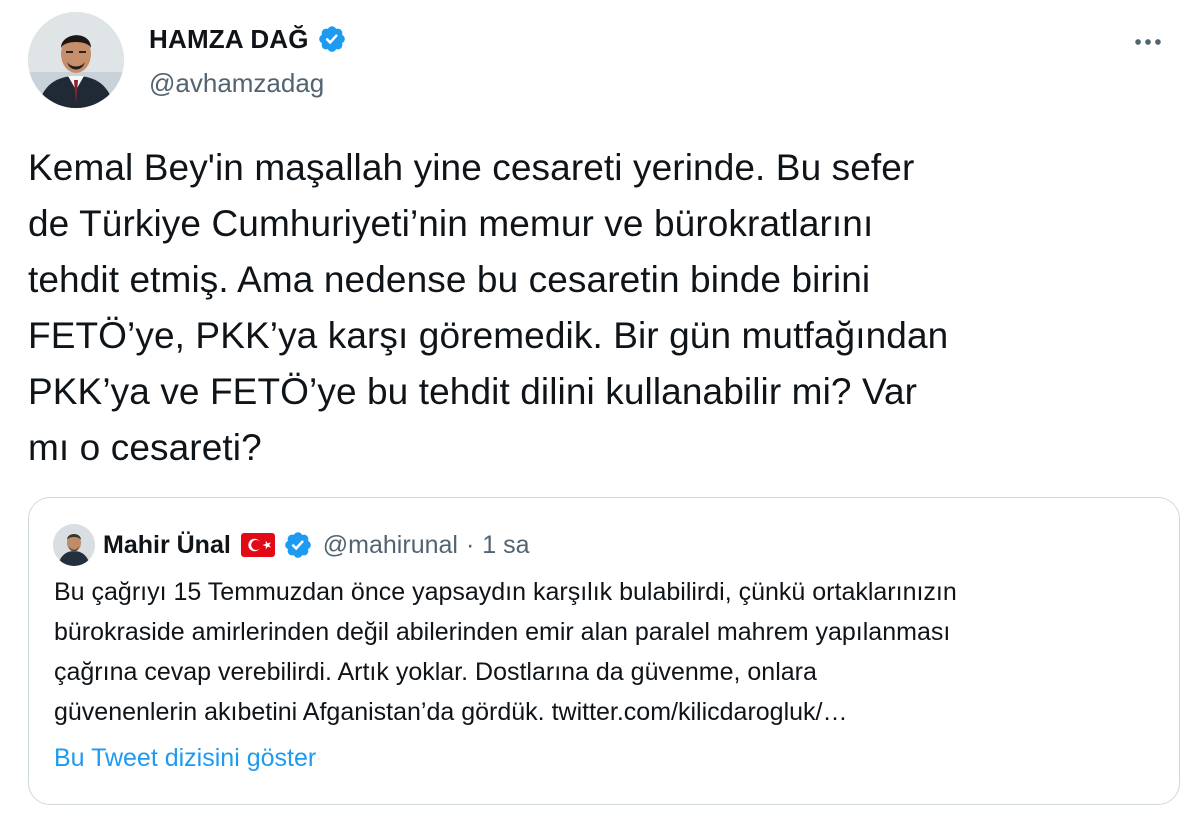 The height and width of the screenshot is (831, 1200). What do you see at coordinates (603, 60) in the screenshot?
I see `tweet-header: HAMZA DAĞ @avhamzadag` at bounding box center [603, 60].